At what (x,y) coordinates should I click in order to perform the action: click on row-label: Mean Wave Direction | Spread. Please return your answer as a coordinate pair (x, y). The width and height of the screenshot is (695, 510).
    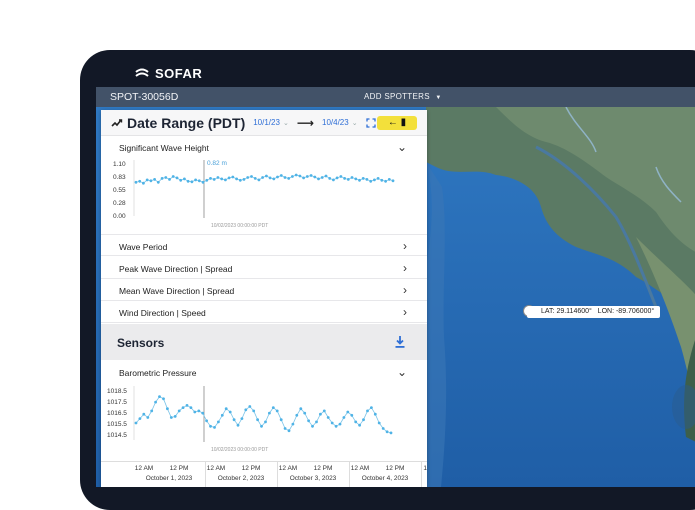
    Looking at the image, I should click on (177, 291).